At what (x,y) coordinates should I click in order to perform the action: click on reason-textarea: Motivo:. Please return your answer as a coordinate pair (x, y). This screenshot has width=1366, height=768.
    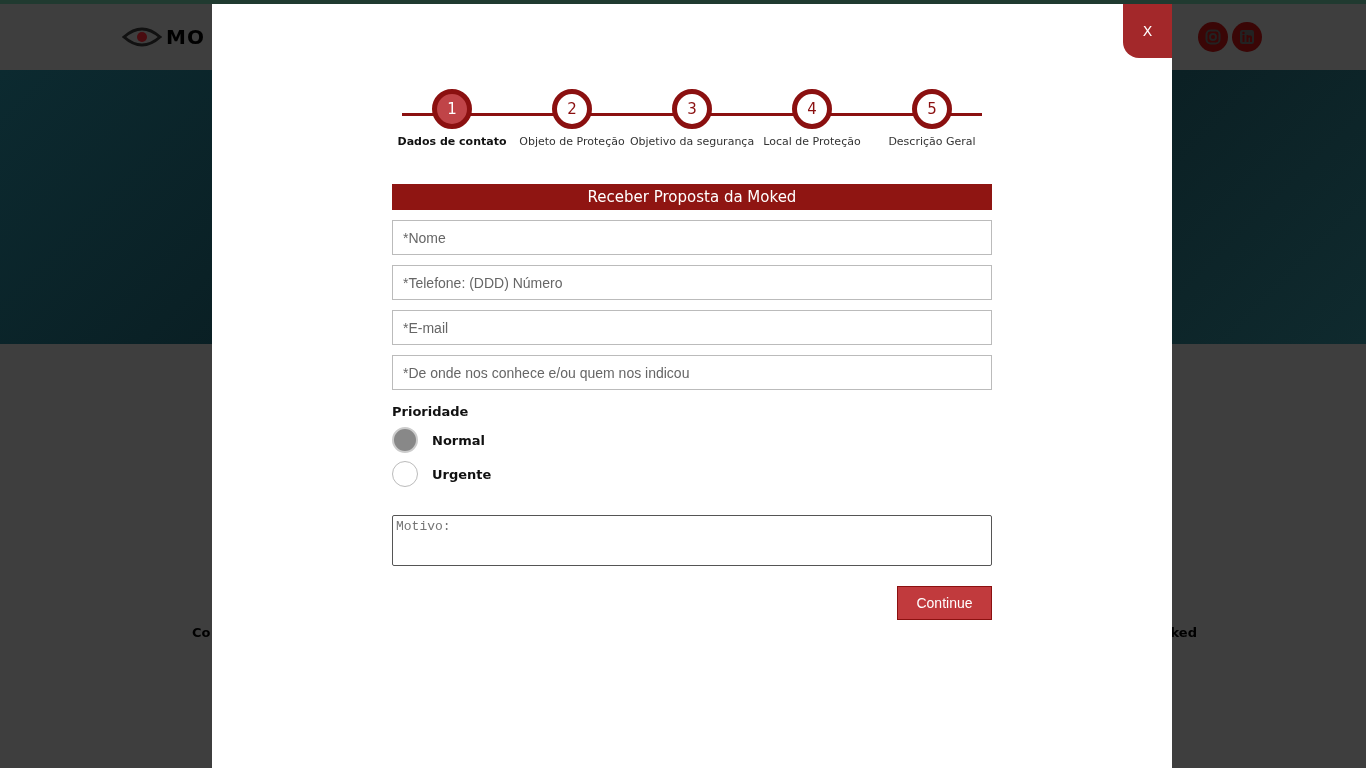
    Looking at the image, I should click on (692, 540).